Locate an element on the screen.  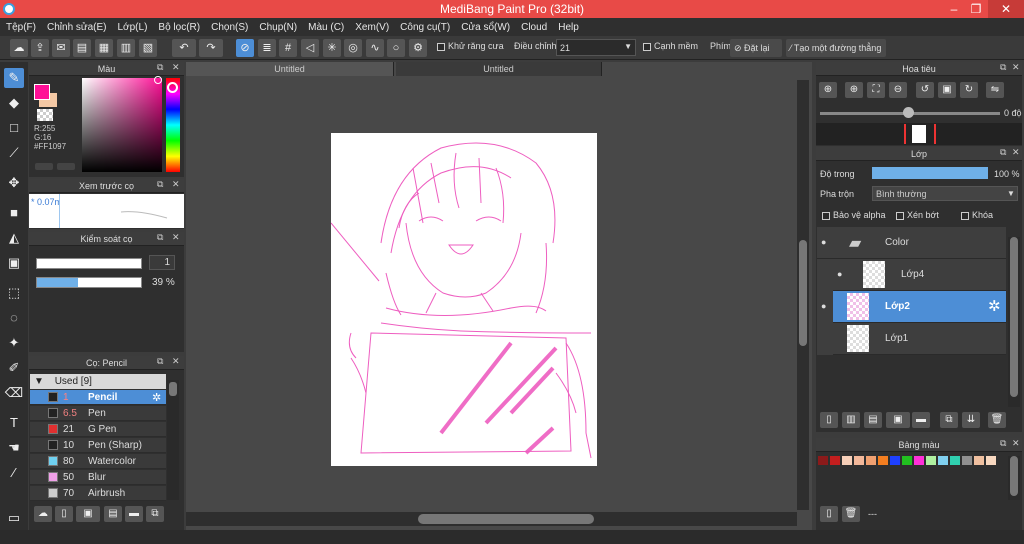
misc-tool-icon: ▭ is located at coordinates (14, 518).